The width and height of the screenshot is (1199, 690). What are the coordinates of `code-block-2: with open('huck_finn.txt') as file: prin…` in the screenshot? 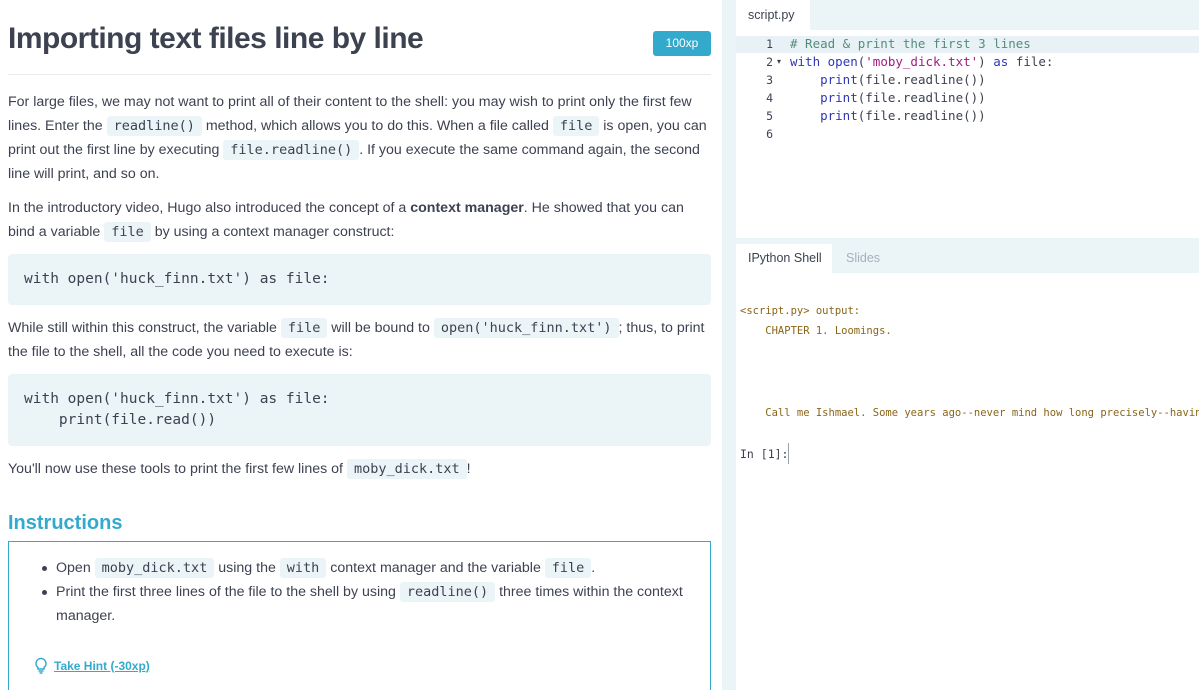 It's located at (359, 410).